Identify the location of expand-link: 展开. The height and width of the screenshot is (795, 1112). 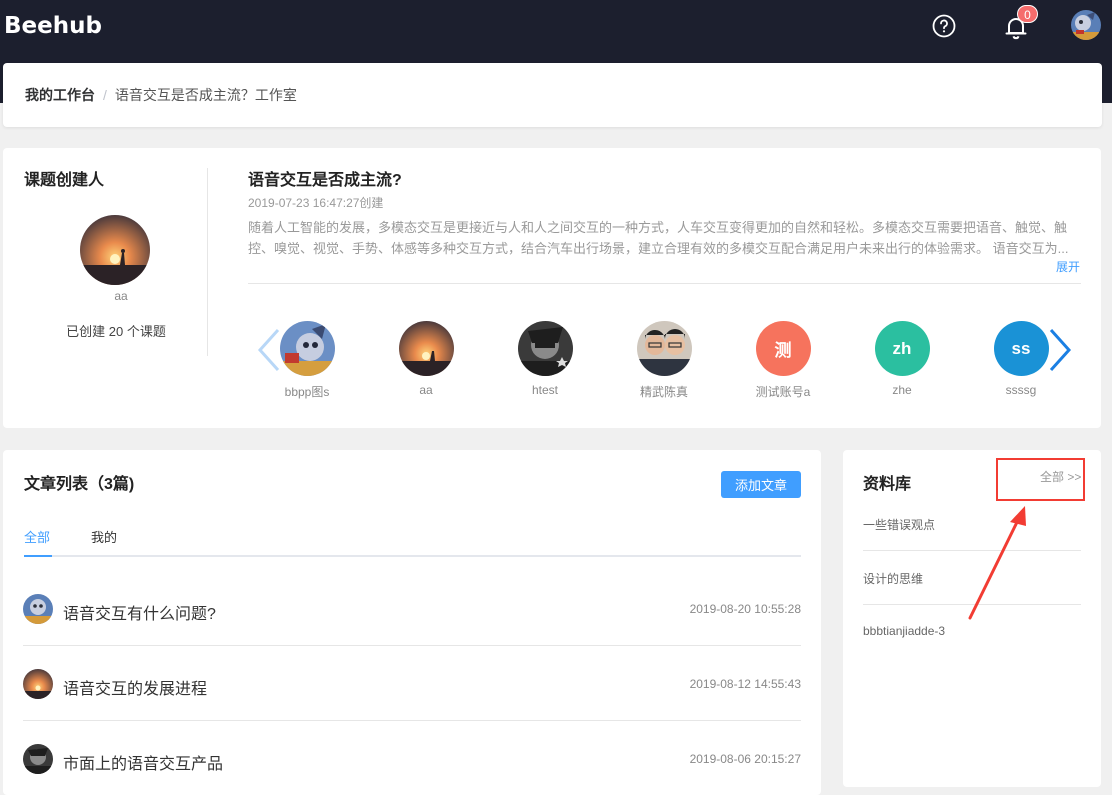
(1068, 266).